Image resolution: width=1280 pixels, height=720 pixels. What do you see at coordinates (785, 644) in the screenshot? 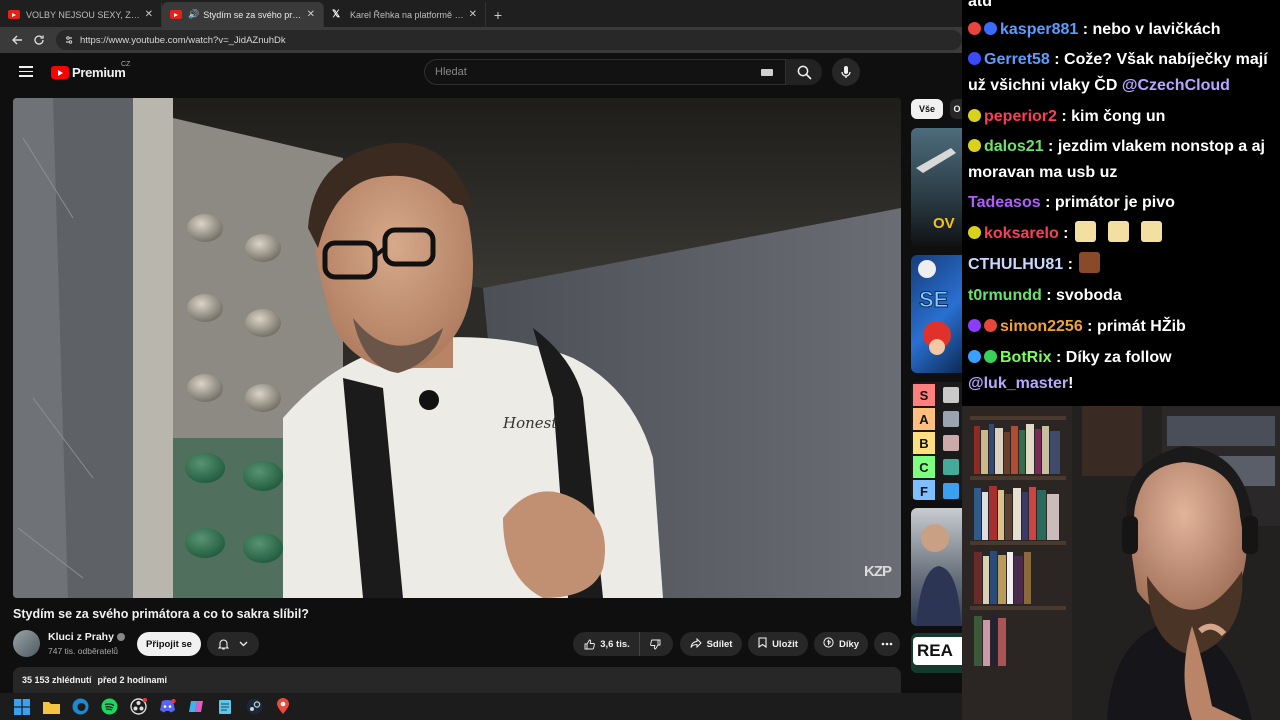
I see `save-label: Uložit` at bounding box center [785, 644].